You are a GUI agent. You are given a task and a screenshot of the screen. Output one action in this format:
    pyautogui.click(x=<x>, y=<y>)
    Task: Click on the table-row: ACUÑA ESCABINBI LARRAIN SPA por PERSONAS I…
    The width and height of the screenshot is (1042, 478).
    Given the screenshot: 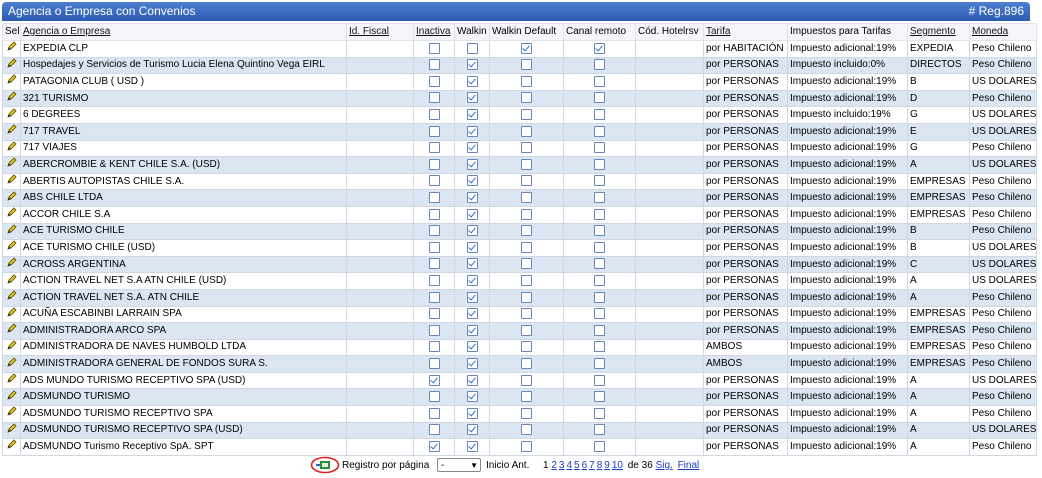 What is the action you would take?
    pyautogui.click(x=519, y=314)
    